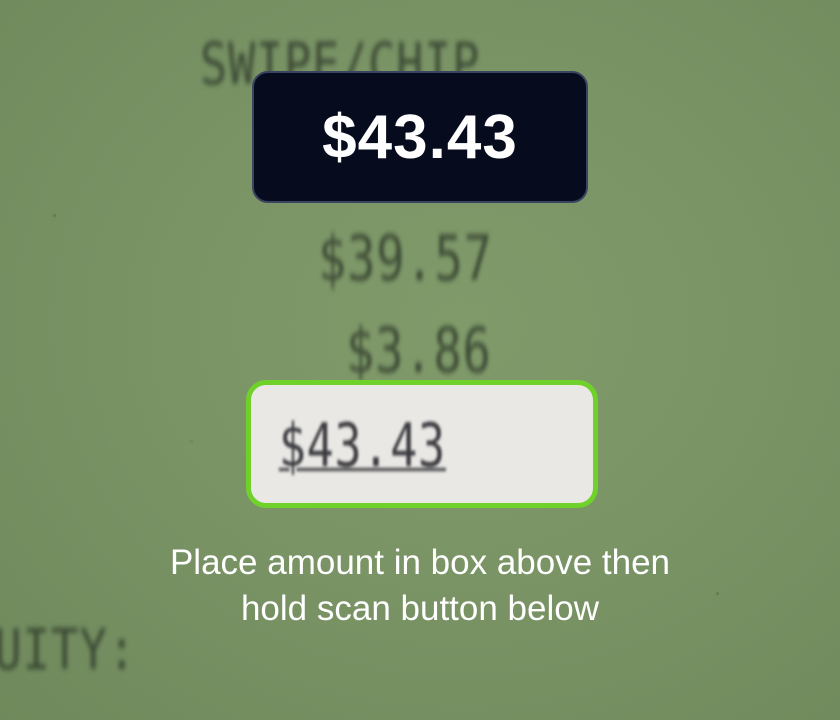  I want to click on instruction-line-2: hold scan button below, so click(420, 608).